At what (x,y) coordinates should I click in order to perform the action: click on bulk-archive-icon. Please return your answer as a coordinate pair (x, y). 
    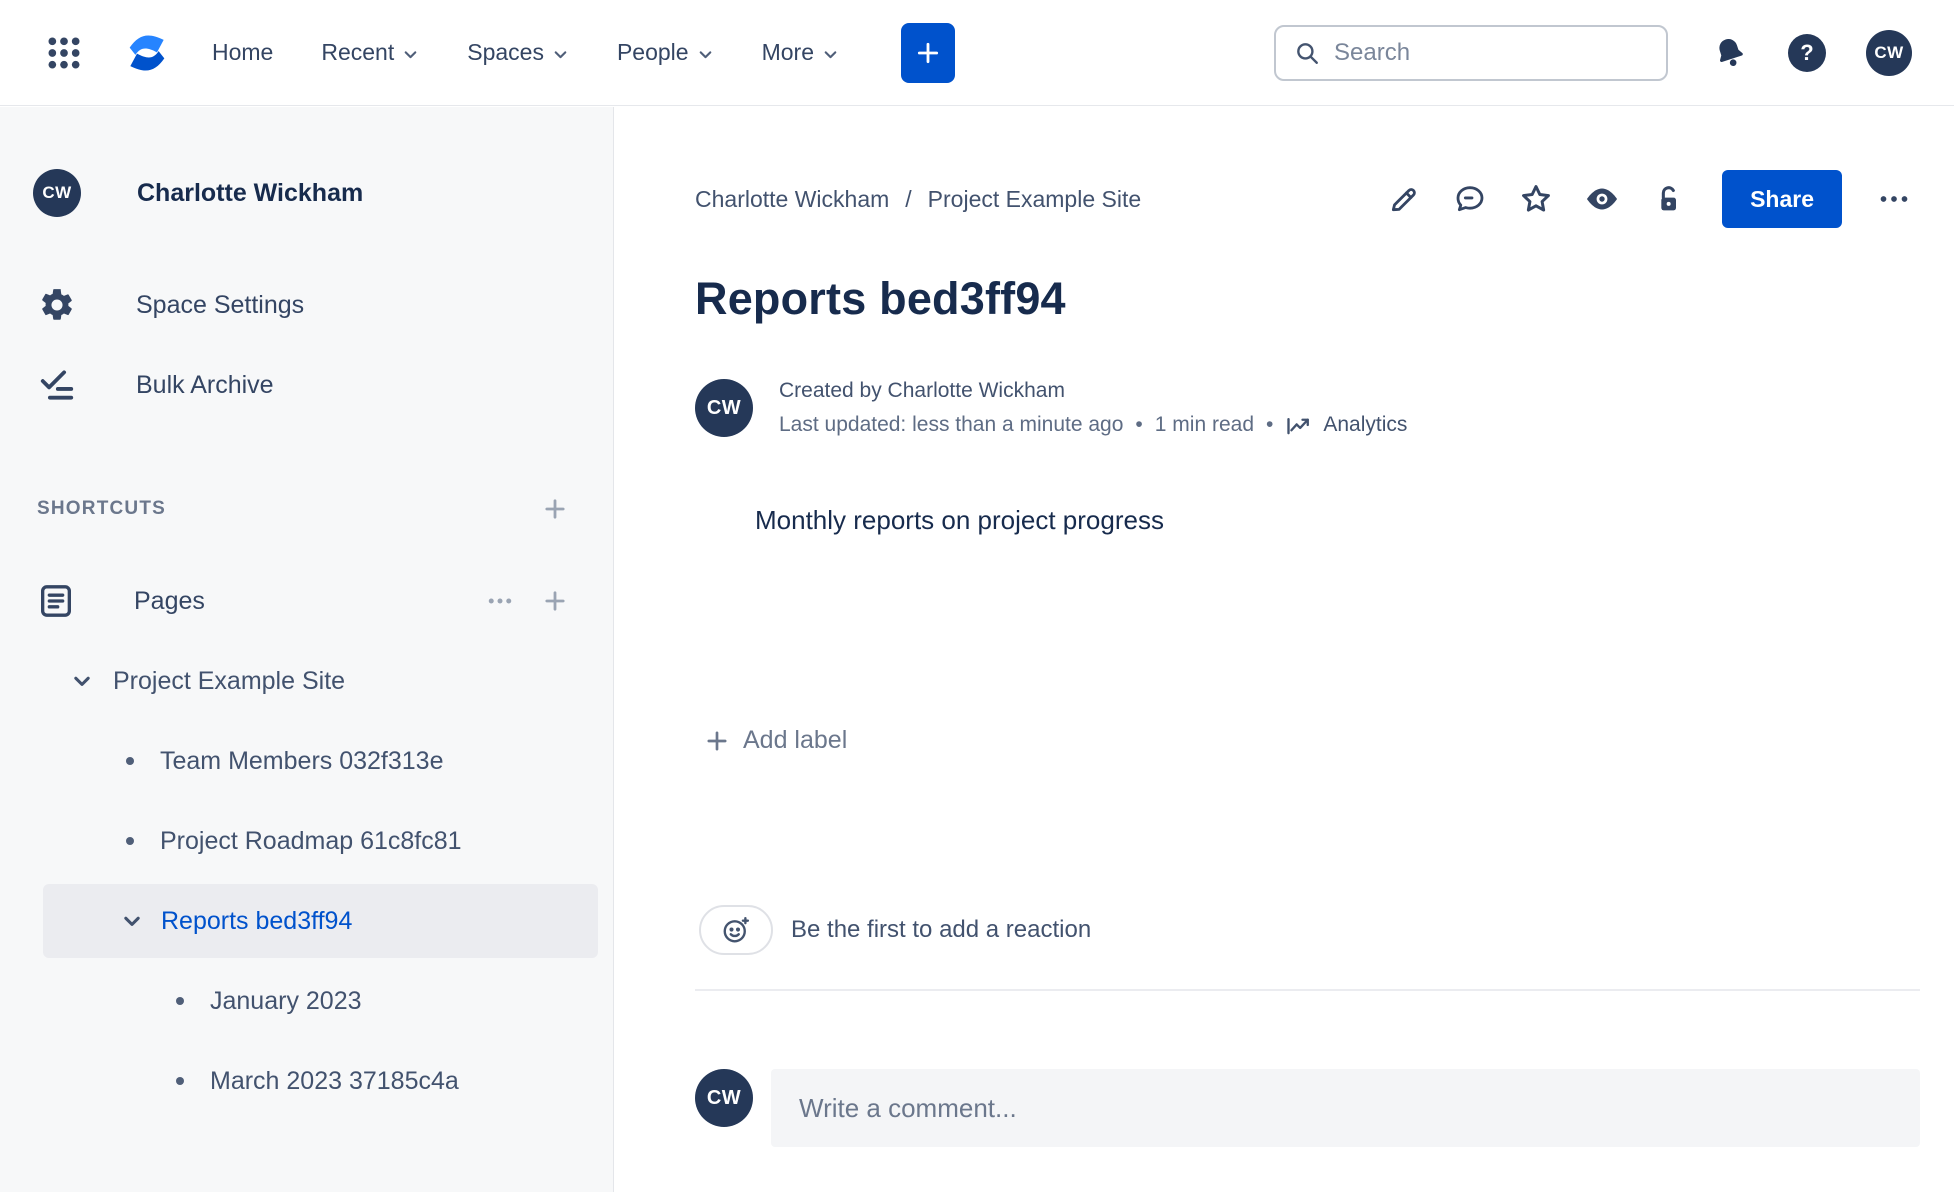
    Looking at the image, I should click on (57, 385).